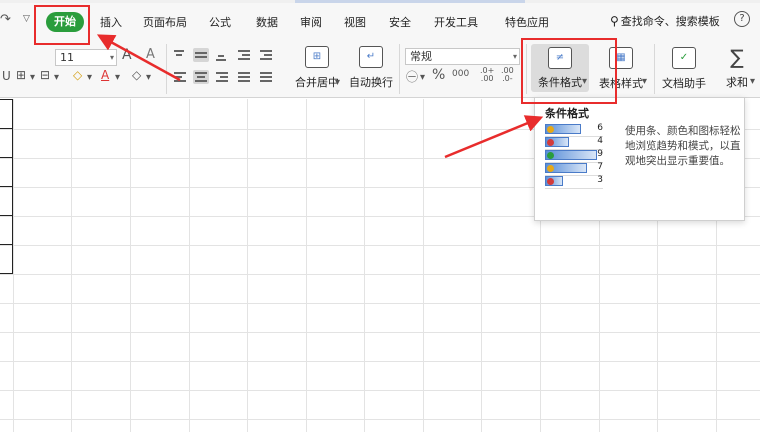 The image size is (760, 432). Describe the element at coordinates (737, 57) in the screenshot. I see `sigma-icon: ∑` at that location.